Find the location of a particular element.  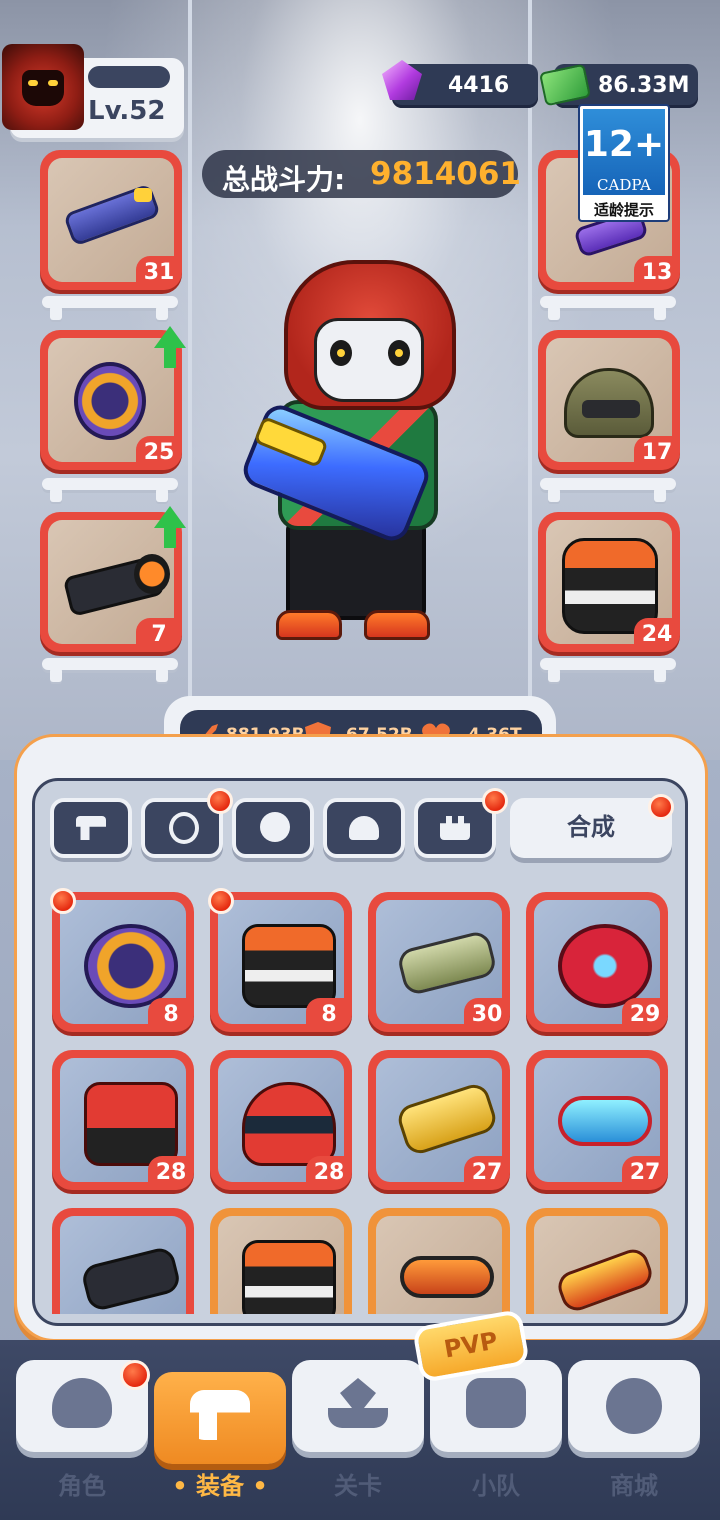

cash-amount: 86.33M is located at coordinates (644, 85).